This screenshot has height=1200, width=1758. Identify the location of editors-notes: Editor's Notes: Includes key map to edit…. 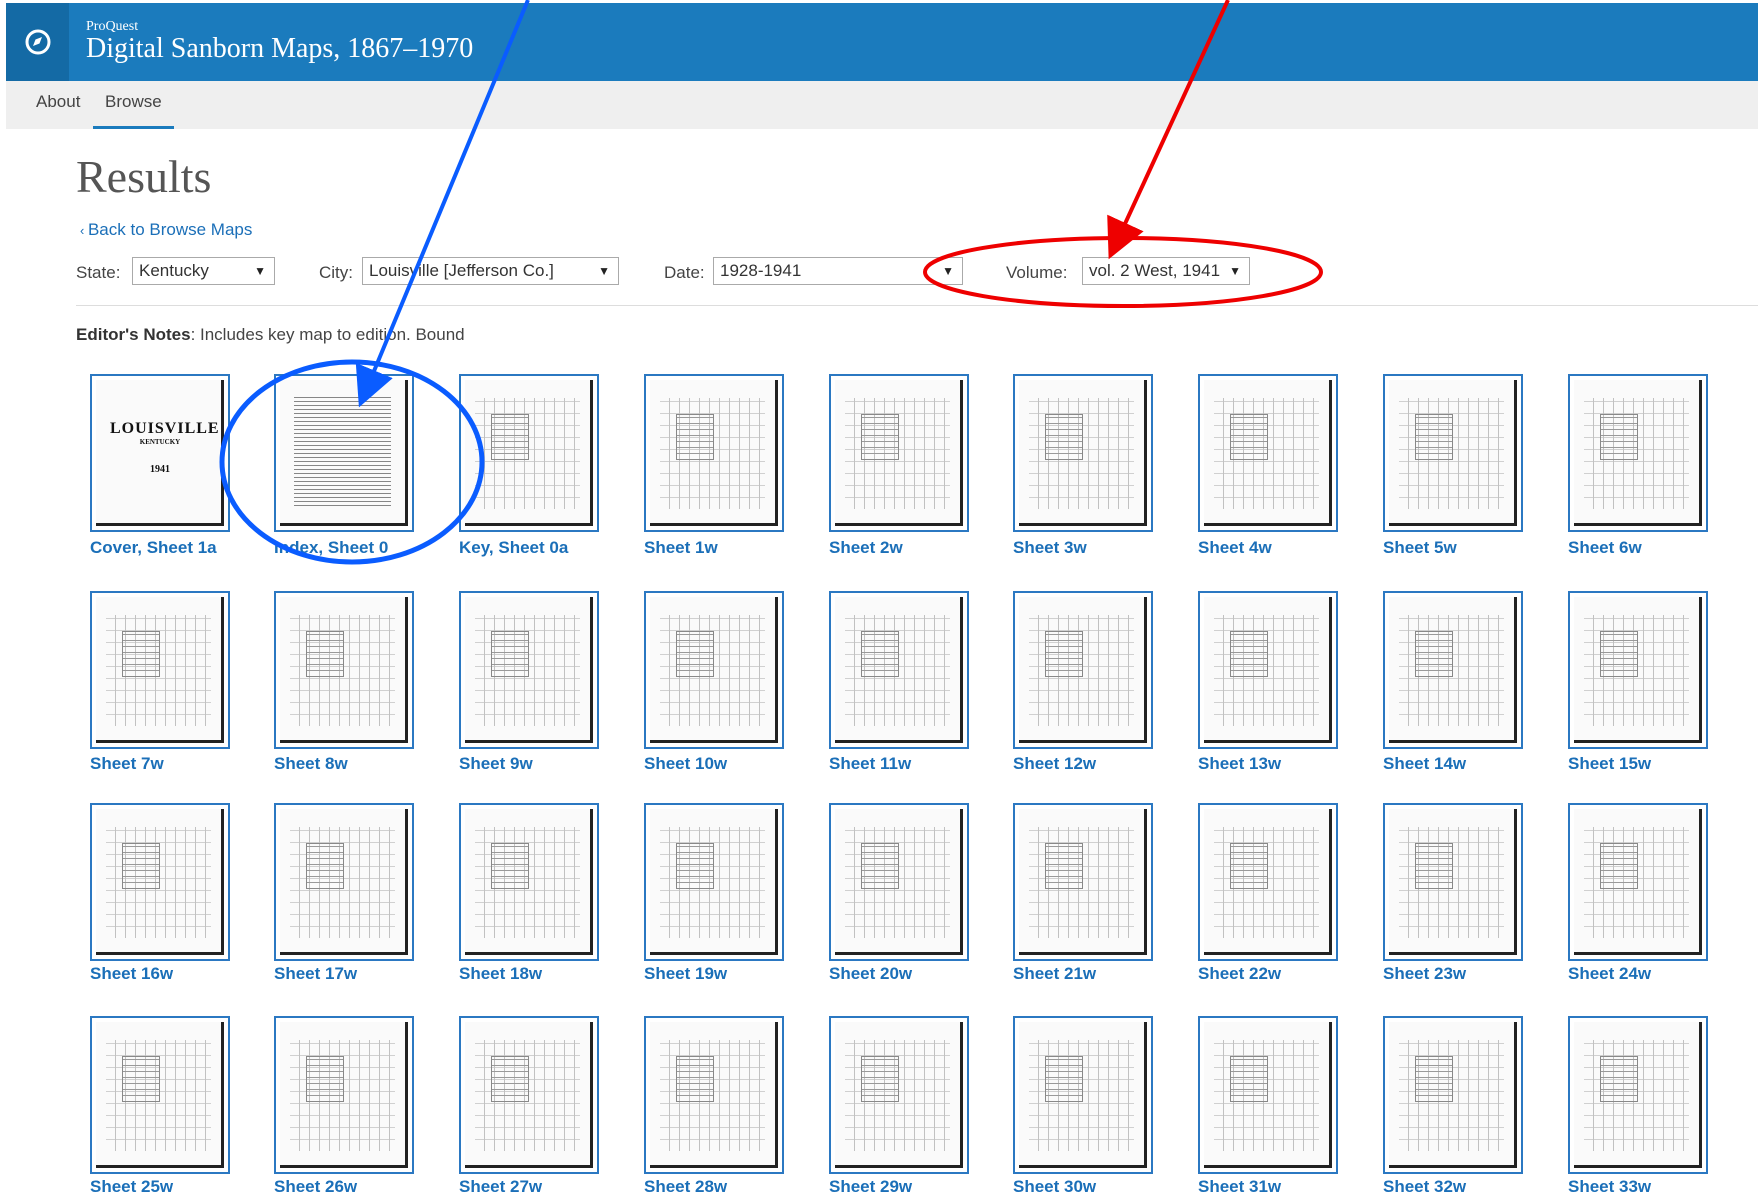
(270, 335).